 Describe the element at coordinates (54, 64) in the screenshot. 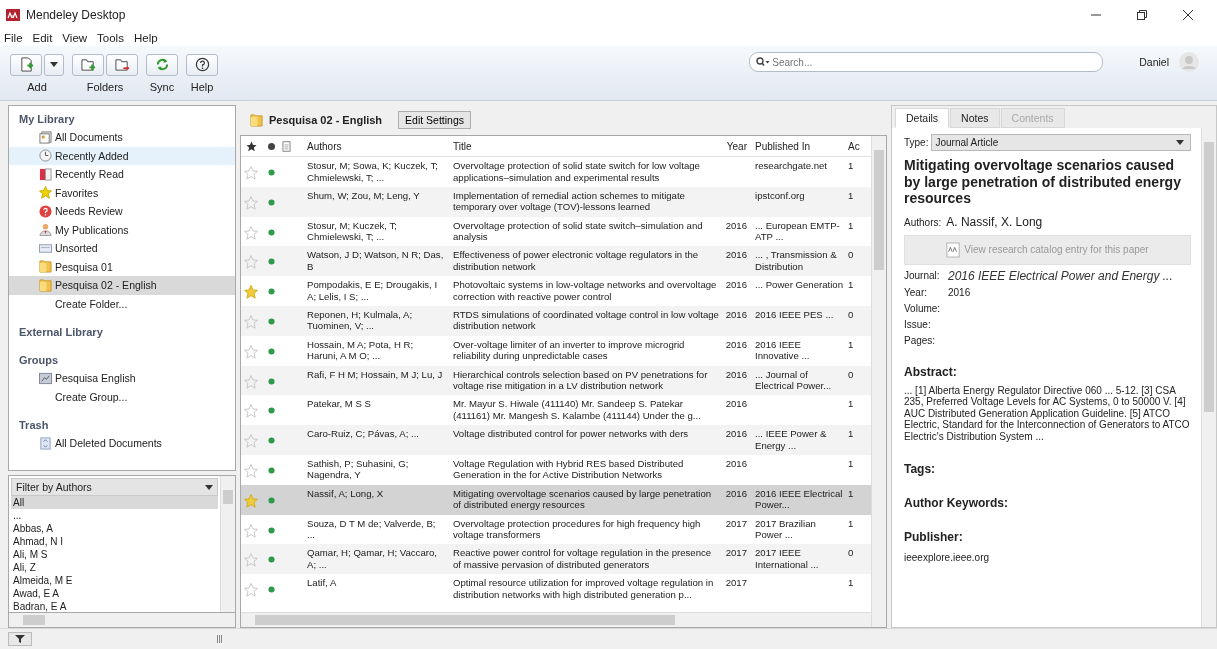

I see `dropdown-button` at that location.